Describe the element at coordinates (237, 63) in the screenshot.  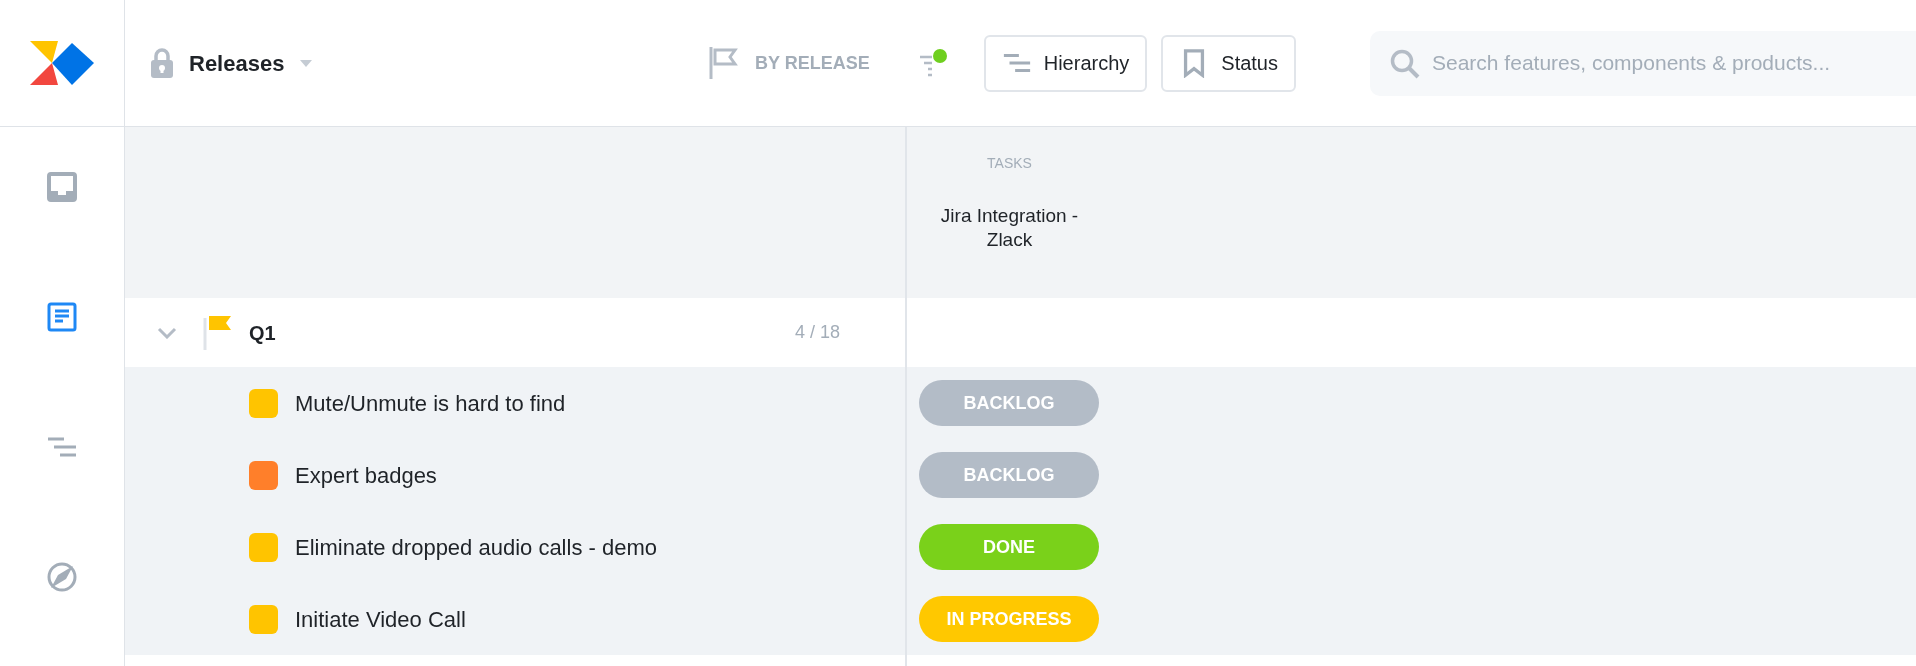
I see `page-title: Releases` at that location.